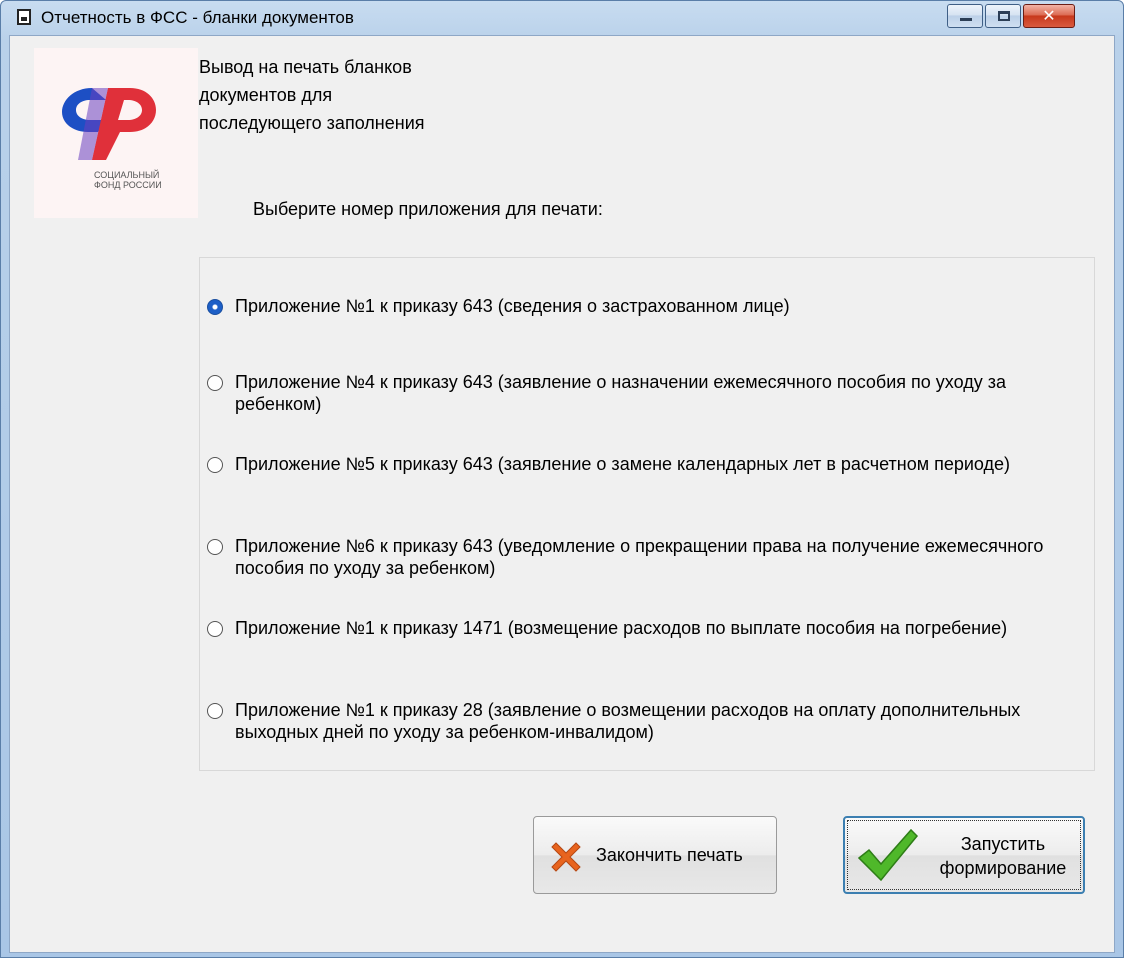 This screenshot has height=960, width=1126. I want to click on finish-printing-label: Закончить печать, so click(669, 855).